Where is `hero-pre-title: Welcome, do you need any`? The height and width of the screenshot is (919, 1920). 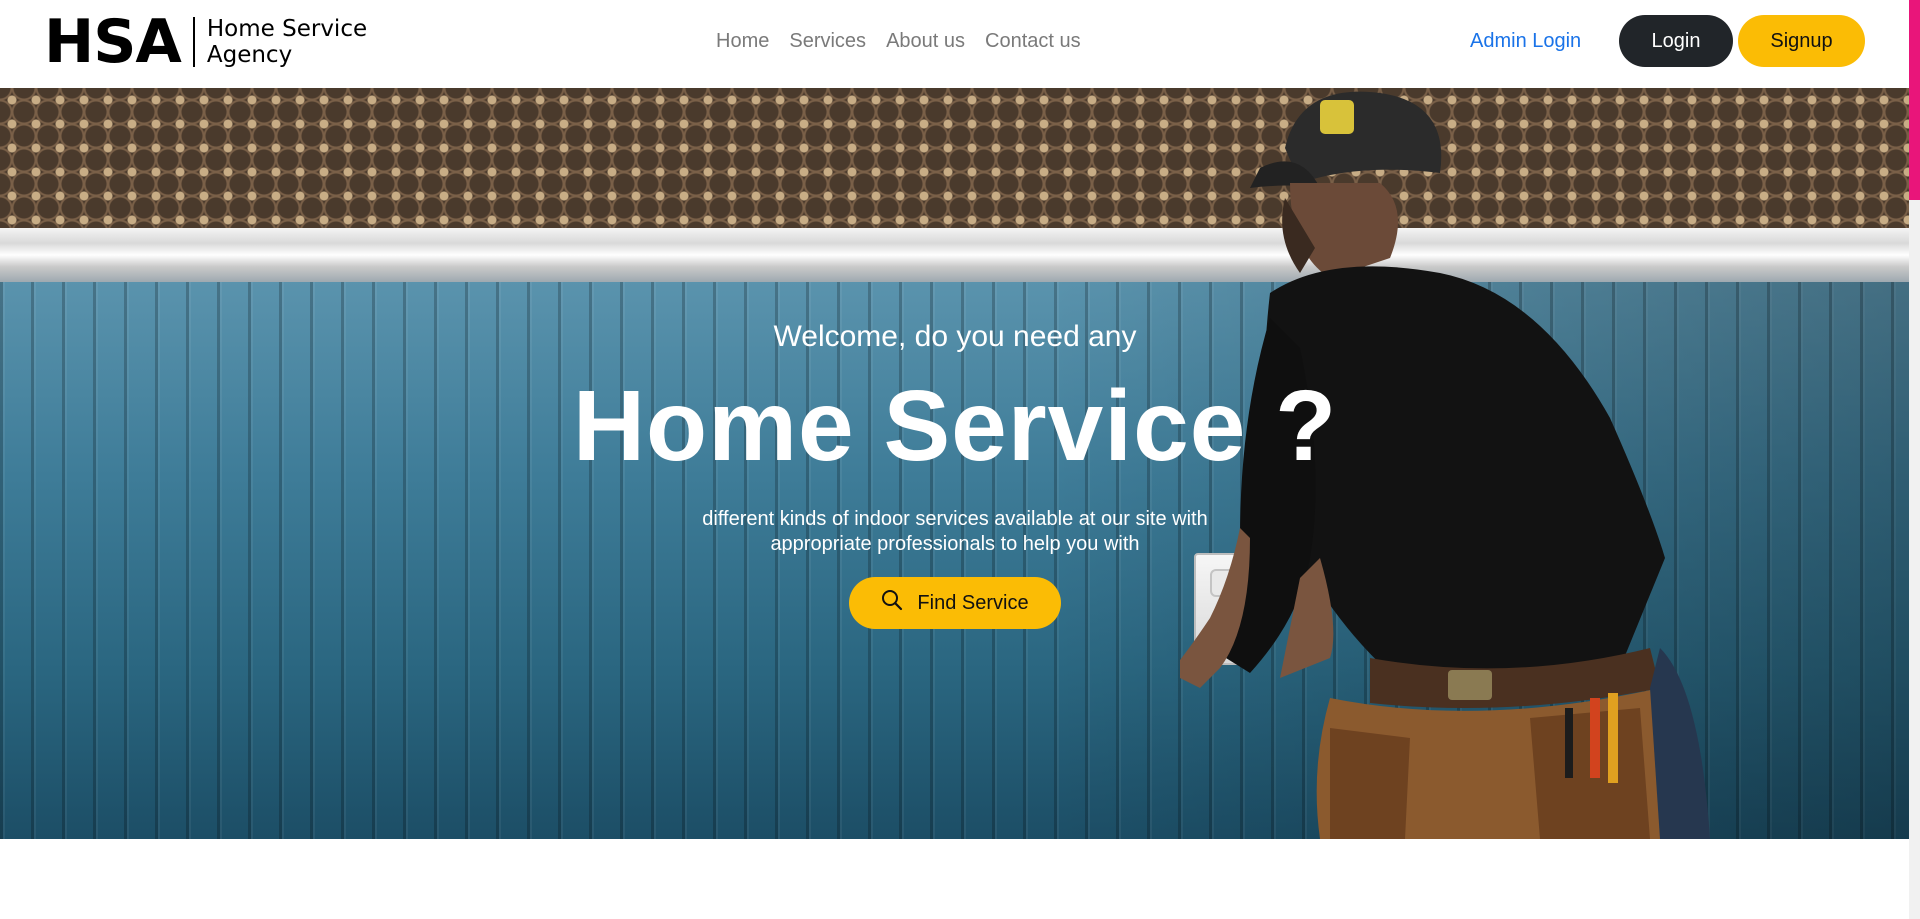 hero-pre-title: Welcome, do you need any is located at coordinates (955, 336).